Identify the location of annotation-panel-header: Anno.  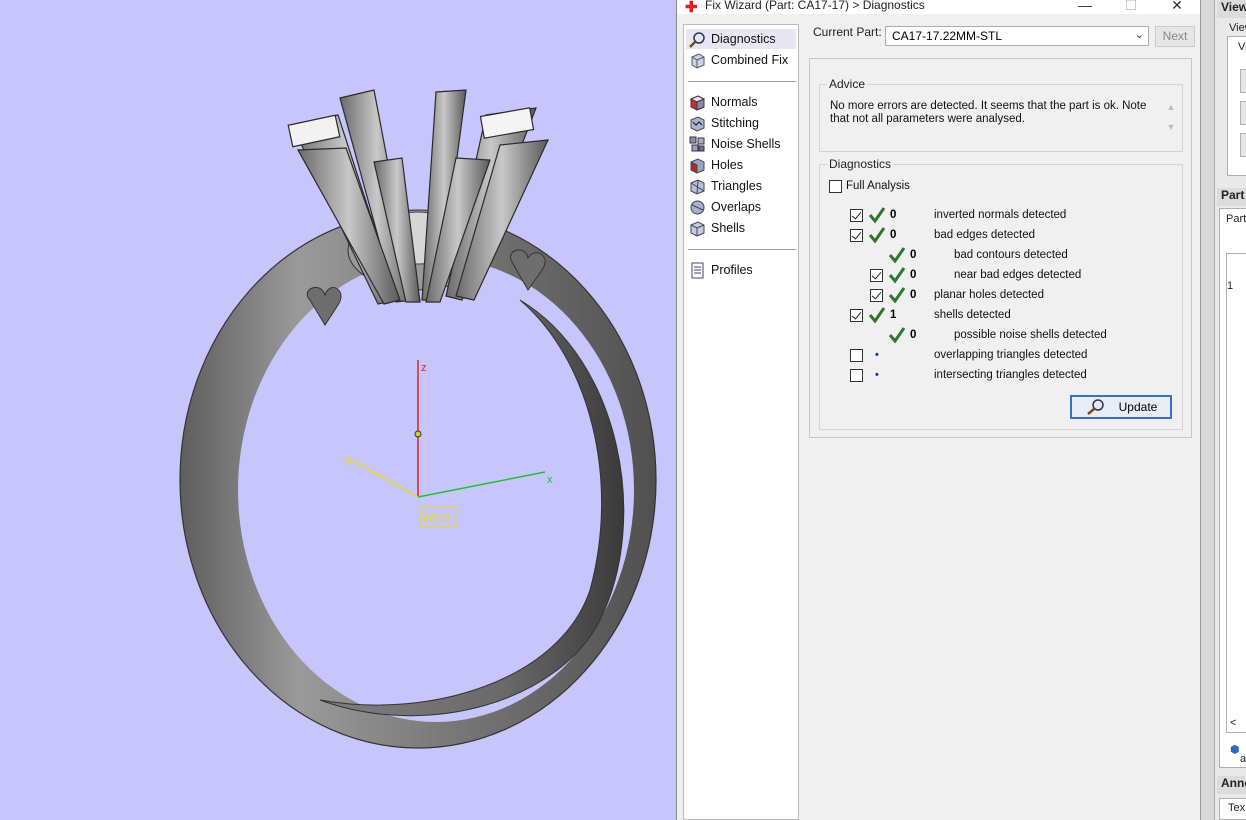
(1231, 785).